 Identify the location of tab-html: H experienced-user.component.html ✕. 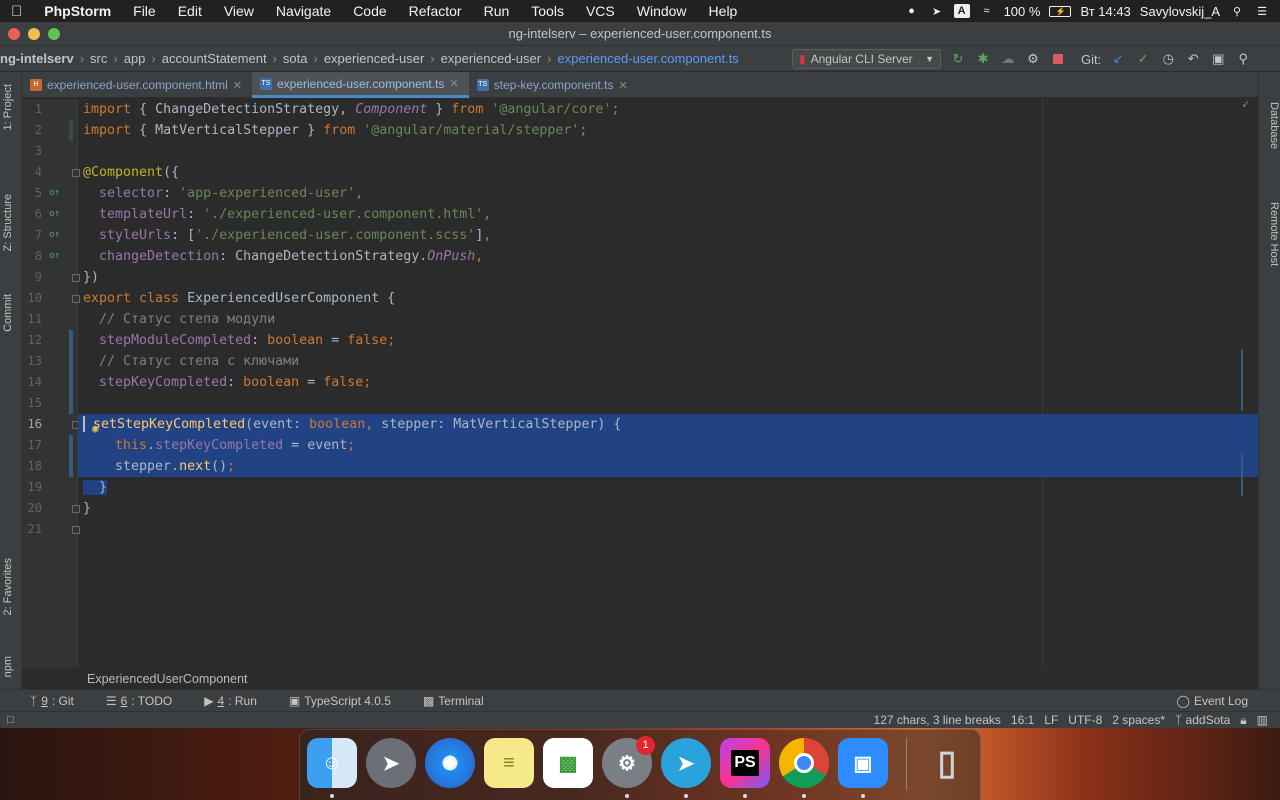
(137, 85).